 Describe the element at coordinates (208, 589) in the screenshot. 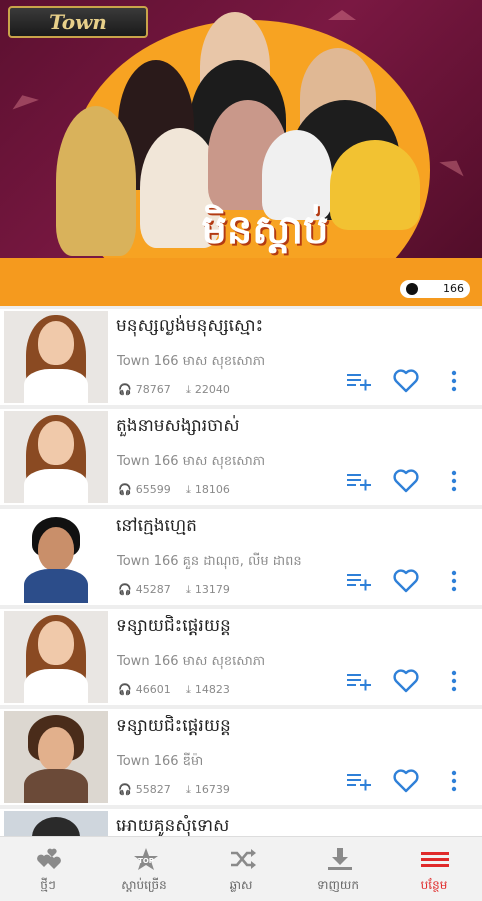

I see `download-count: ⤓ 13179` at that location.